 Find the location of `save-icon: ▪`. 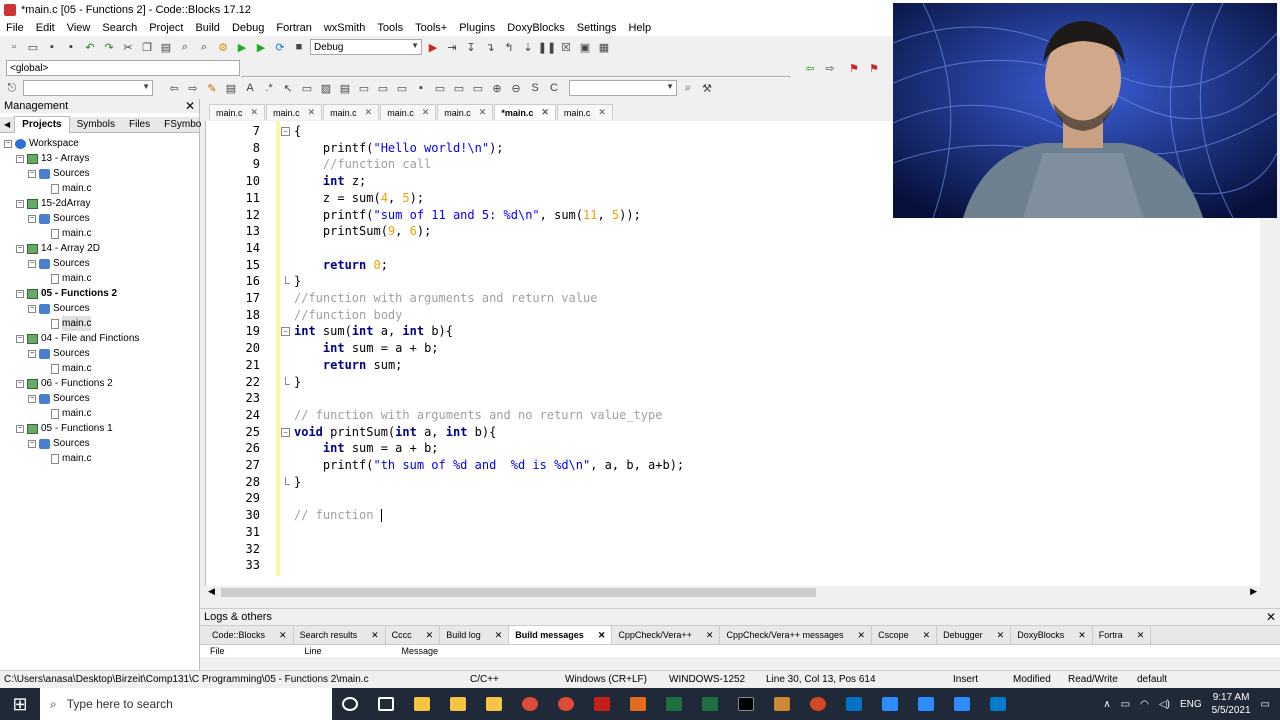

save-icon: ▪ is located at coordinates (52, 47).